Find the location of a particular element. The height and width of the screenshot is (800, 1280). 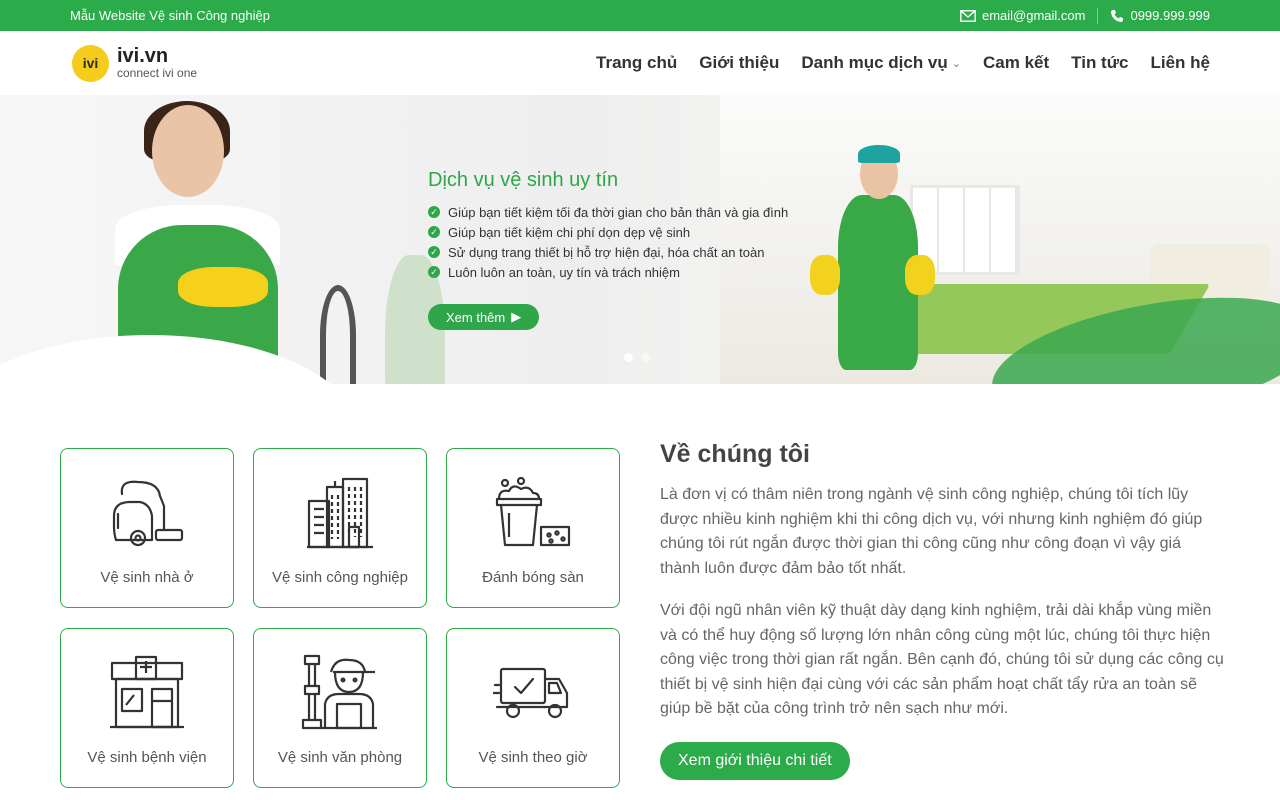

service-card-industrial: Vệ sinh công nghiệp is located at coordinates (340, 528).